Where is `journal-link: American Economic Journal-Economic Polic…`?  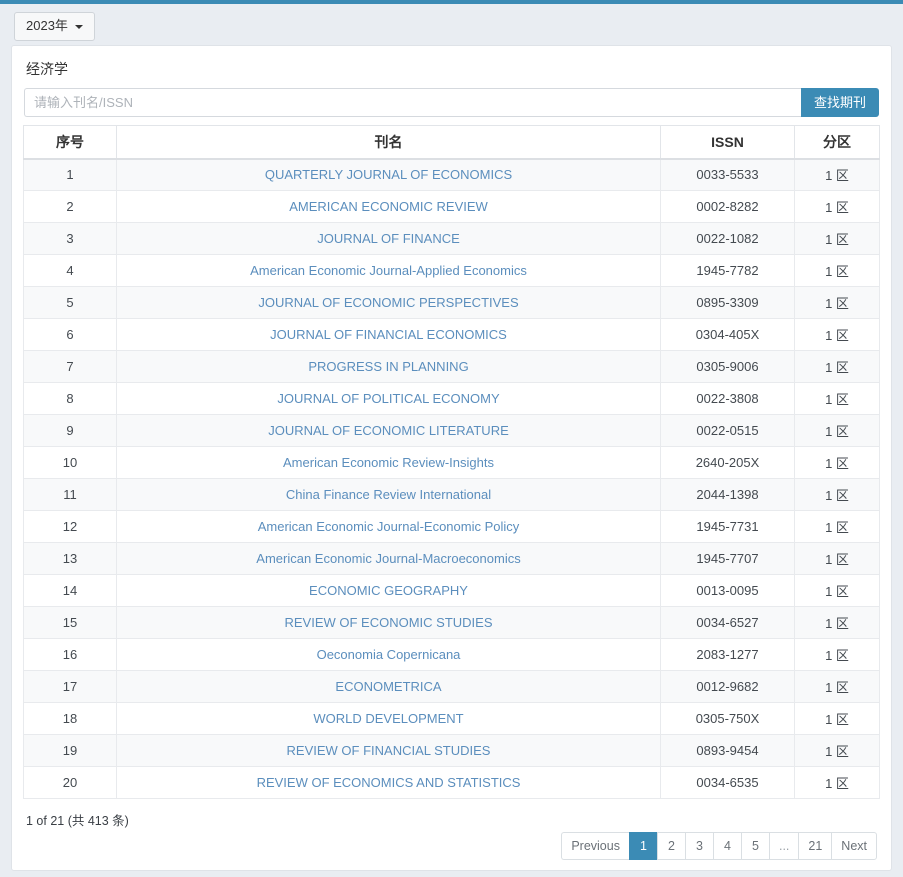
journal-link: American Economic Journal-Economic Polic… is located at coordinates (389, 526).